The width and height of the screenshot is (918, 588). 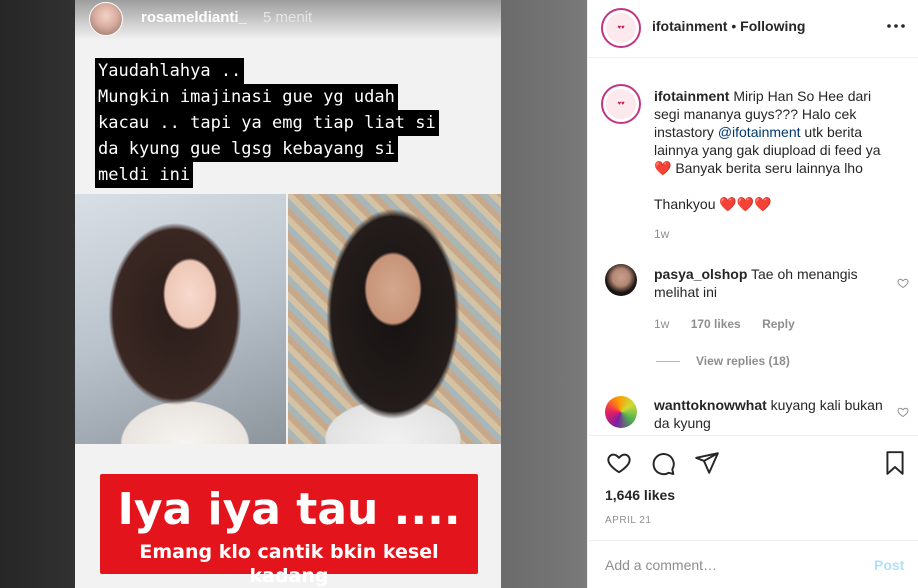 I want to click on following-button: Following, so click(x=772, y=26).